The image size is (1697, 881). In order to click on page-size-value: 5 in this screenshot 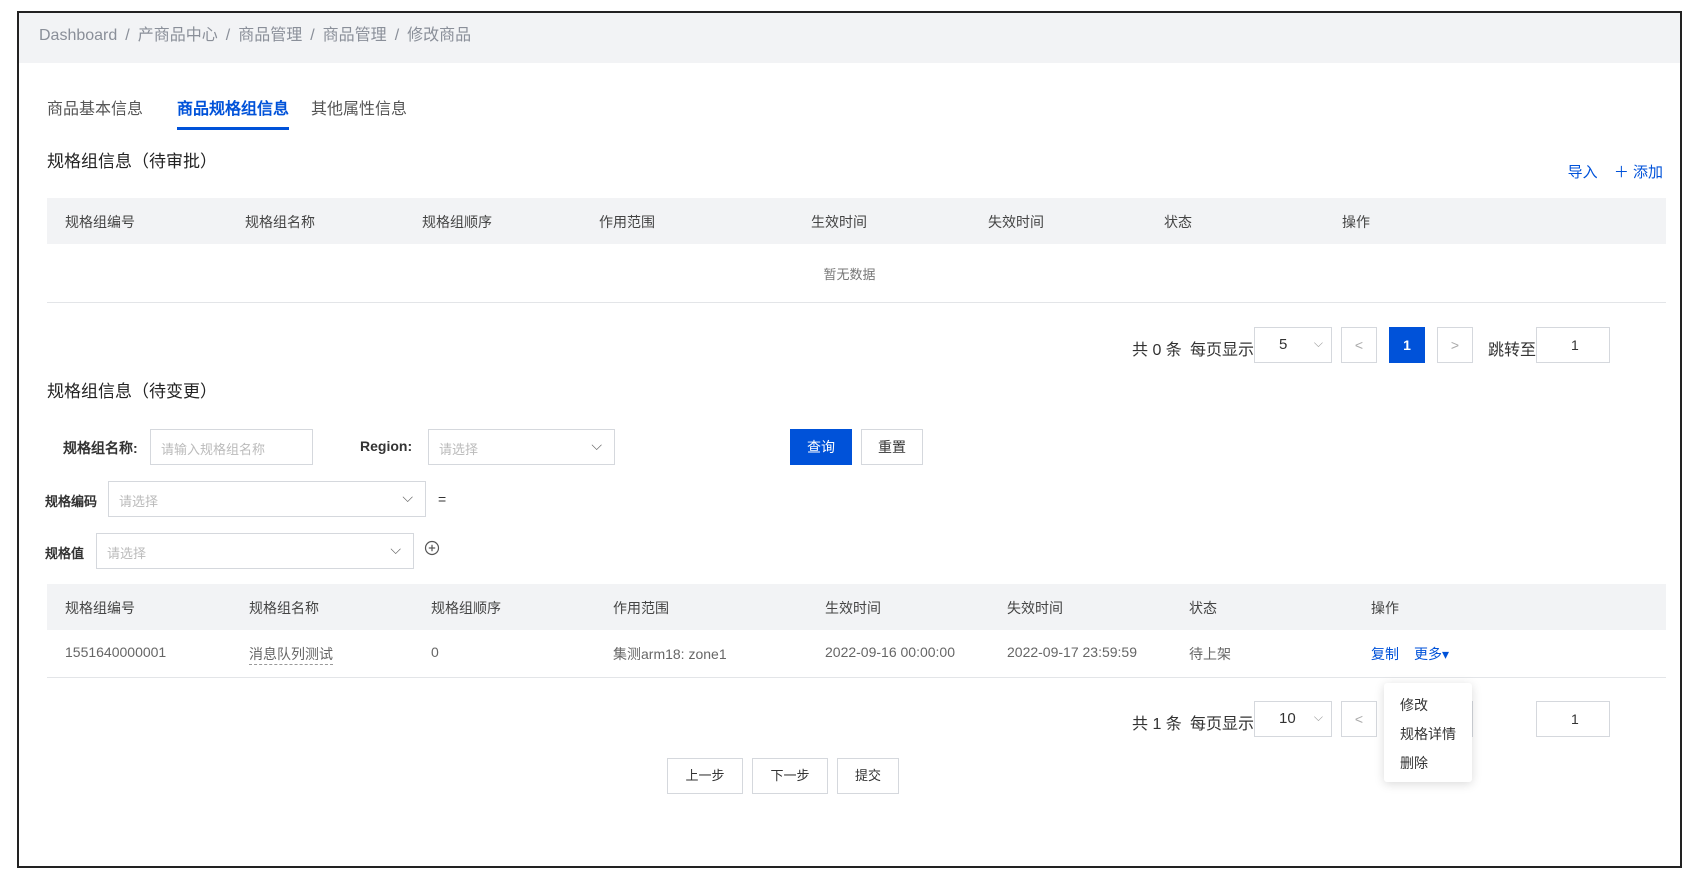, I will do `click(1283, 344)`.